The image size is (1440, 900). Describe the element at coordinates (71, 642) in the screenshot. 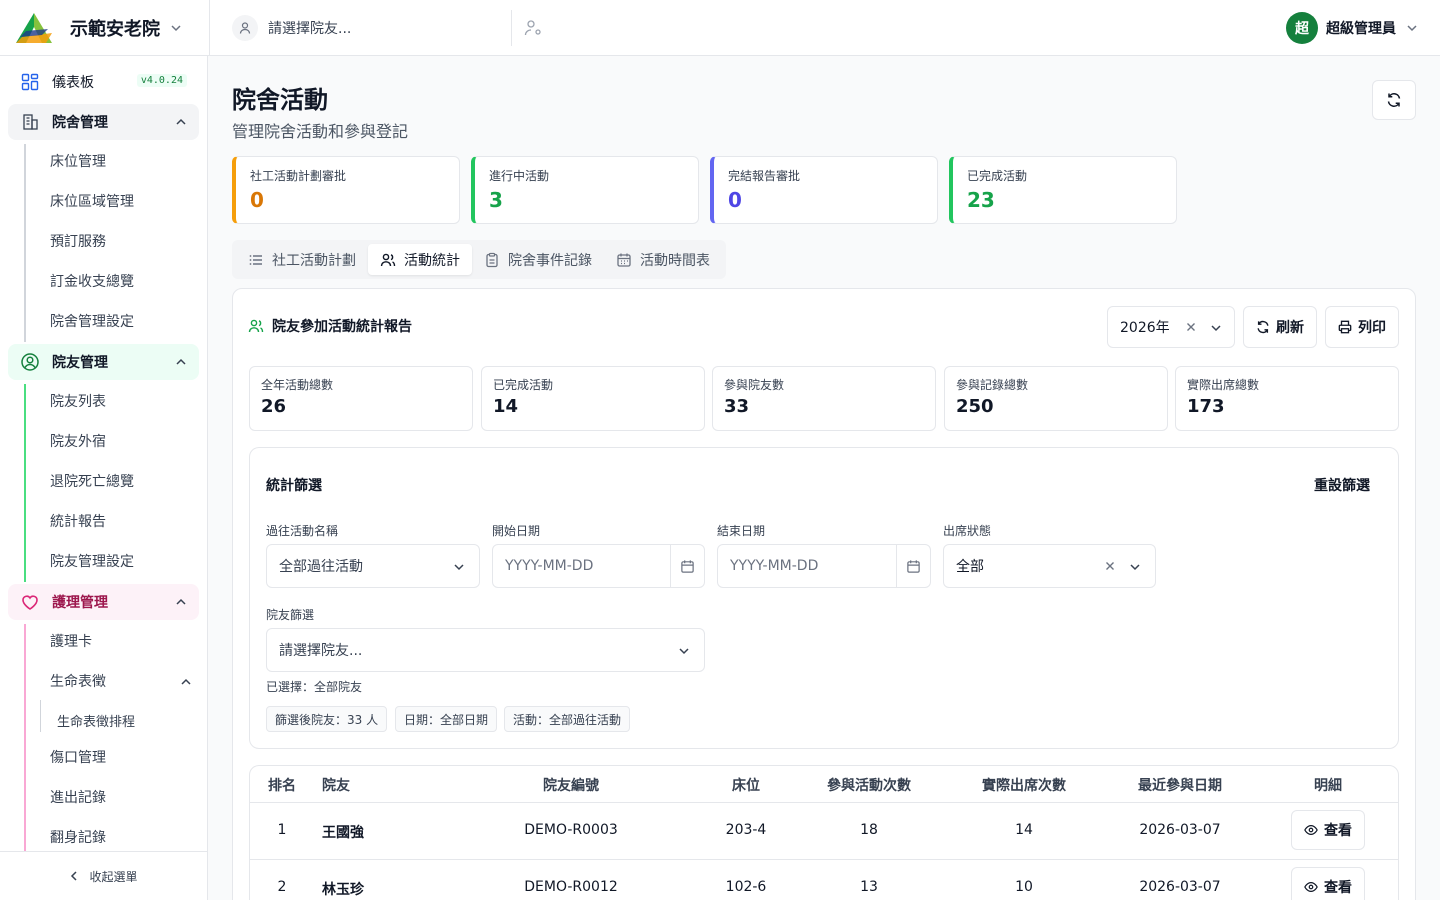

I see `sidebar-item-care-card: 護理卡` at that location.